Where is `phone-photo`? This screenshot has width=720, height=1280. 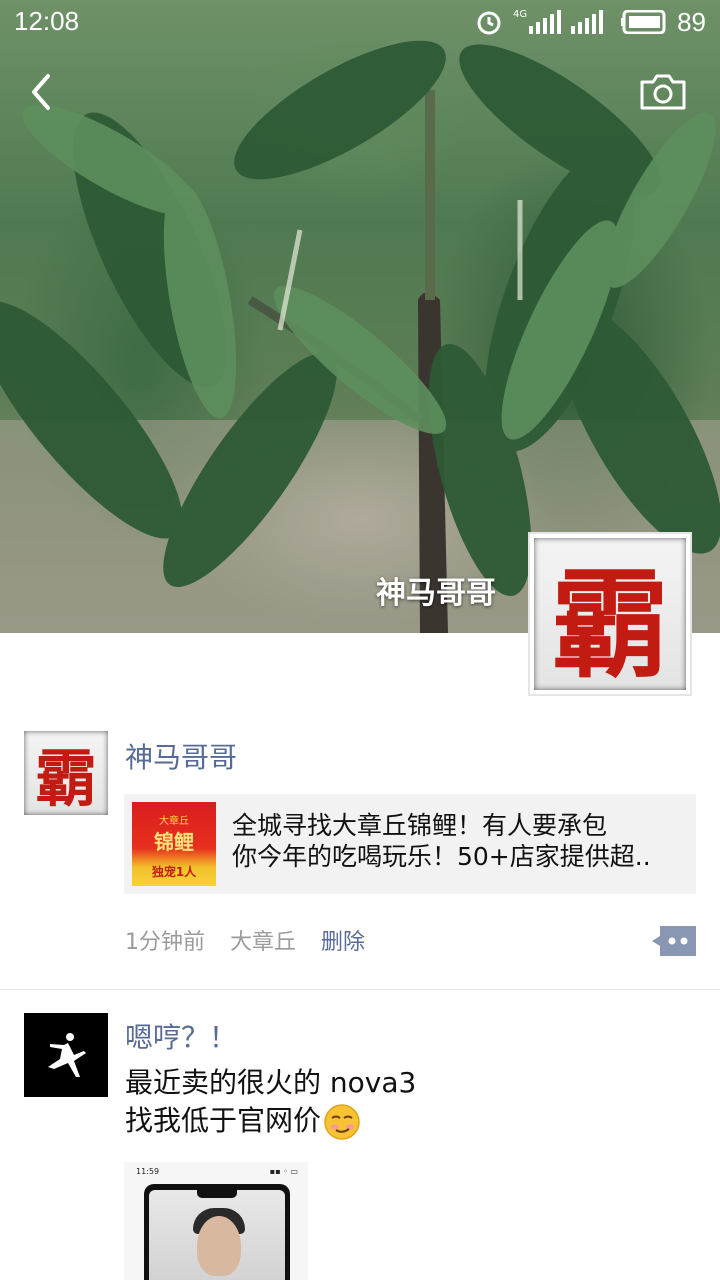
phone-photo is located at coordinates (217, 1232).